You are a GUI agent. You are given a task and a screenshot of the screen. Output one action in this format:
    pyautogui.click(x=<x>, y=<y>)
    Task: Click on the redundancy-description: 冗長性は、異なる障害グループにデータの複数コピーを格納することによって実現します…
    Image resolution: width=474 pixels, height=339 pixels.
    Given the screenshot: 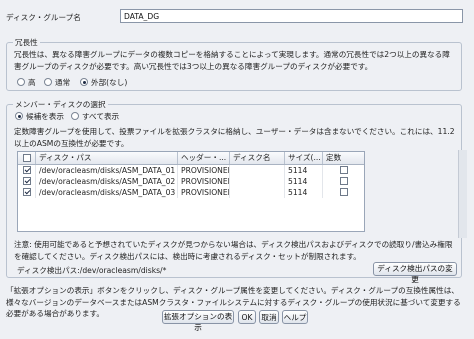 What is the action you would take?
    pyautogui.click(x=232, y=60)
    